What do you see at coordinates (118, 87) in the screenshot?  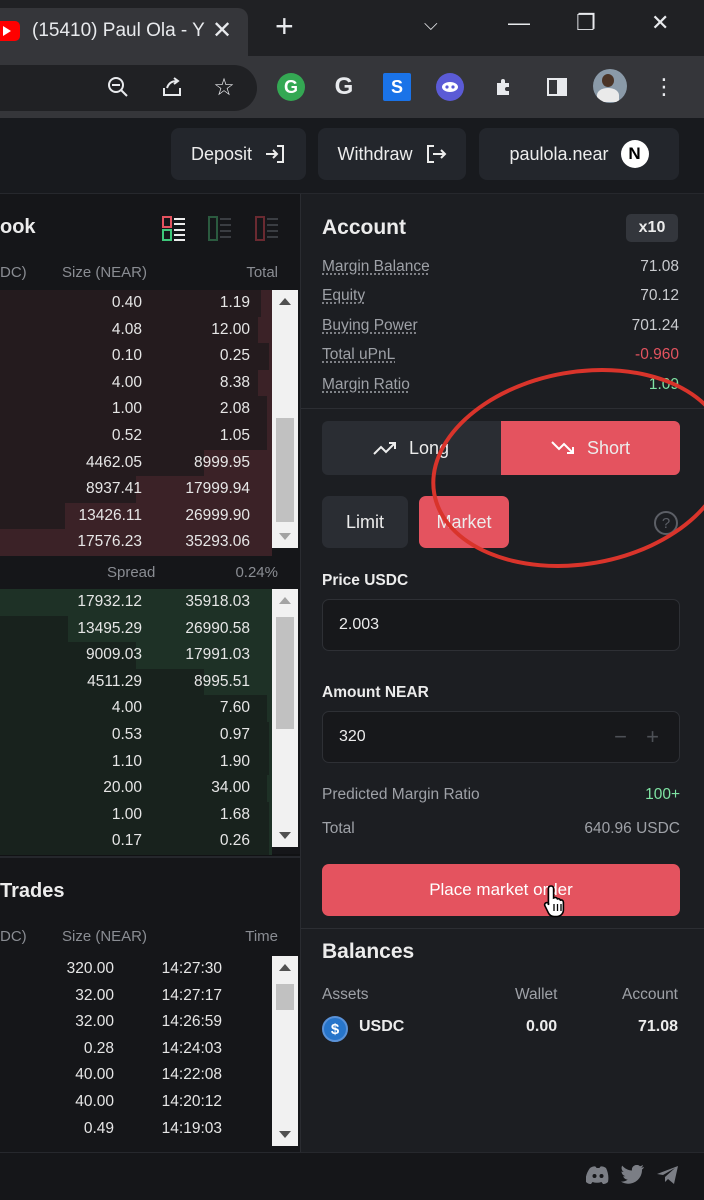 I see `zoom-icon` at bounding box center [118, 87].